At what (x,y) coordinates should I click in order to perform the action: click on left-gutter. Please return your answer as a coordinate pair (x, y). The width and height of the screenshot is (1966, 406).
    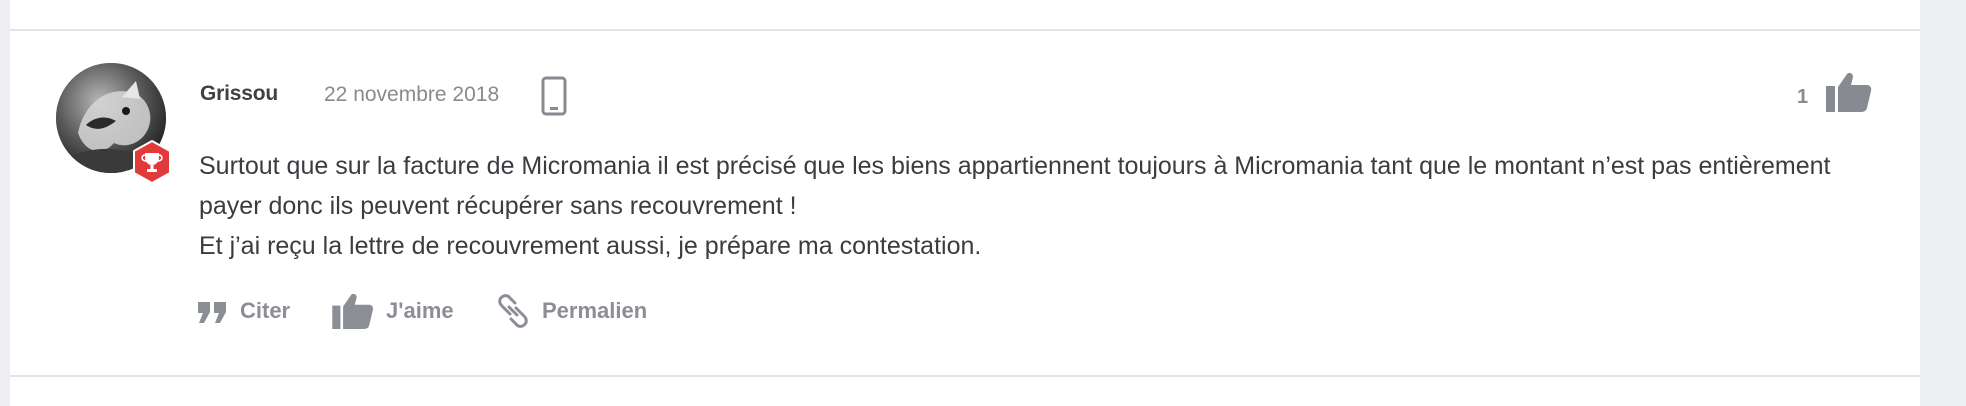
    Looking at the image, I should click on (5, 203).